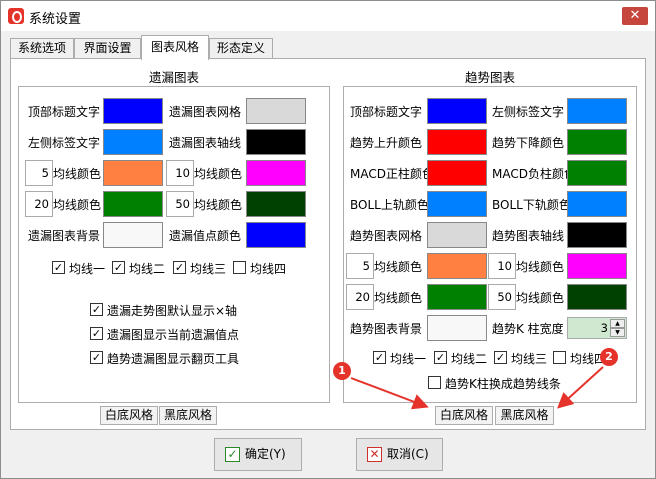 The width and height of the screenshot is (656, 479). I want to click on row-label: 趋势上升颜色, so click(386, 143).